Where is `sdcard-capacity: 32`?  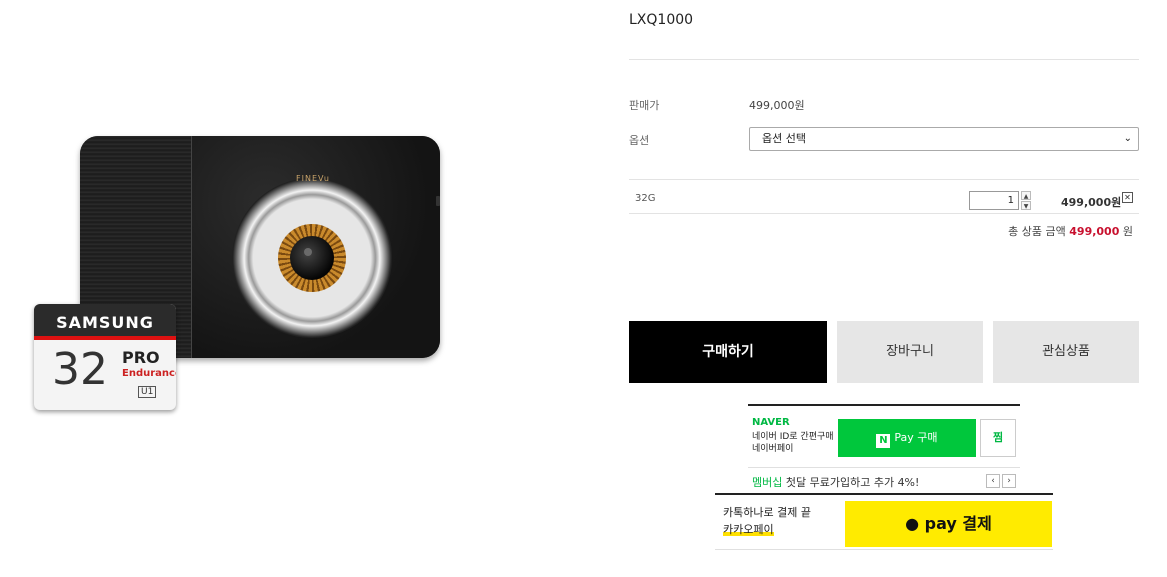
sdcard-capacity: 32 is located at coordinates (80, 369).